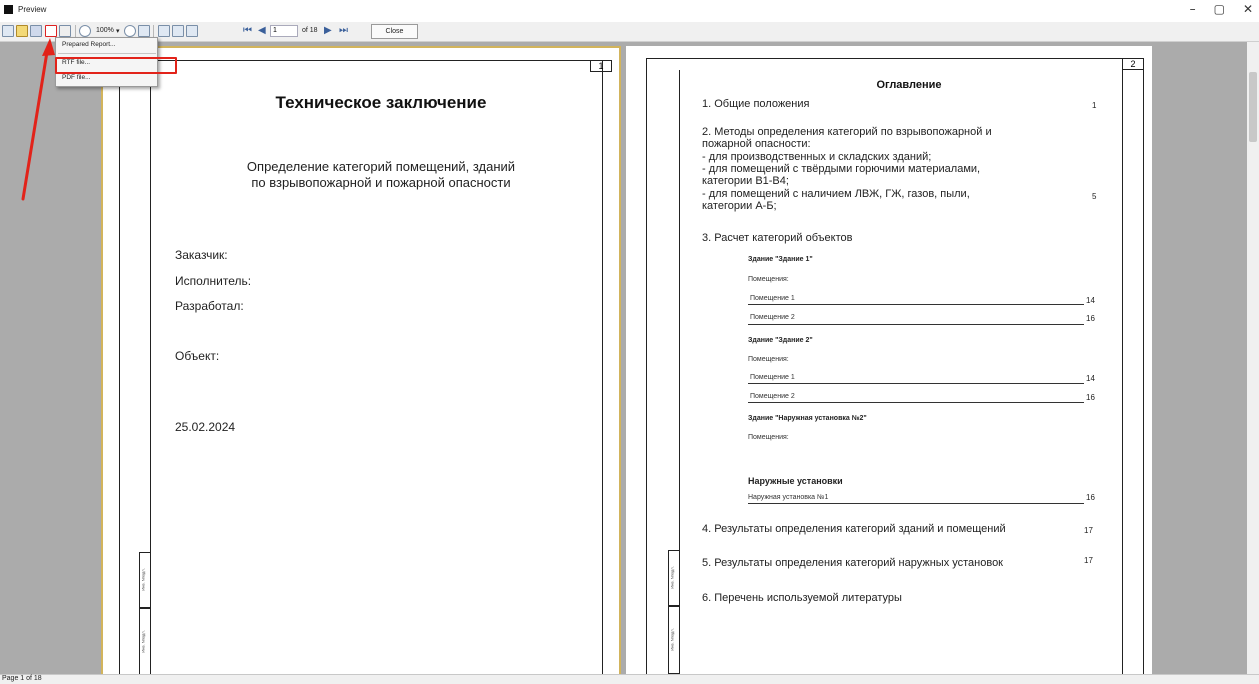 The height and width of the screenshot is (684, 1259). What do you see at coordinates (51, 31) in the screenshot?
I see `pdf-export-icon` at bounding box center [51, 31].